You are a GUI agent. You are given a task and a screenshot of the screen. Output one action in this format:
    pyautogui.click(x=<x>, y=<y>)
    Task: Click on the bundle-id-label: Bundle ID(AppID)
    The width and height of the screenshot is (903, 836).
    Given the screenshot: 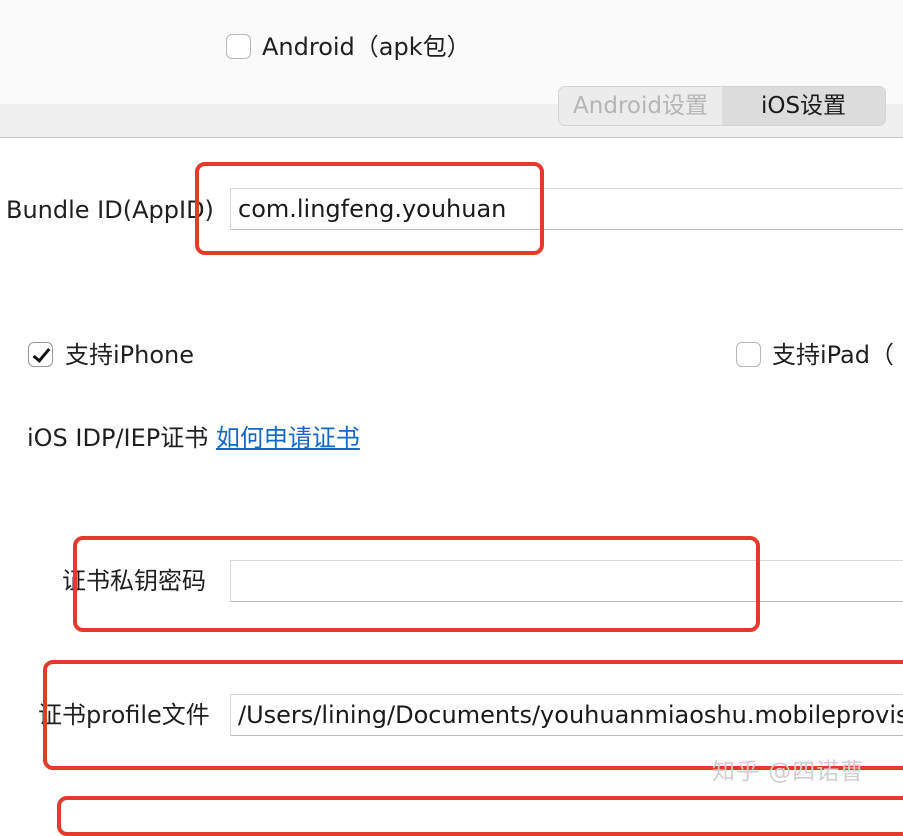 What is the action you would take?
    pyautogui.click(x=110, y=210)
    